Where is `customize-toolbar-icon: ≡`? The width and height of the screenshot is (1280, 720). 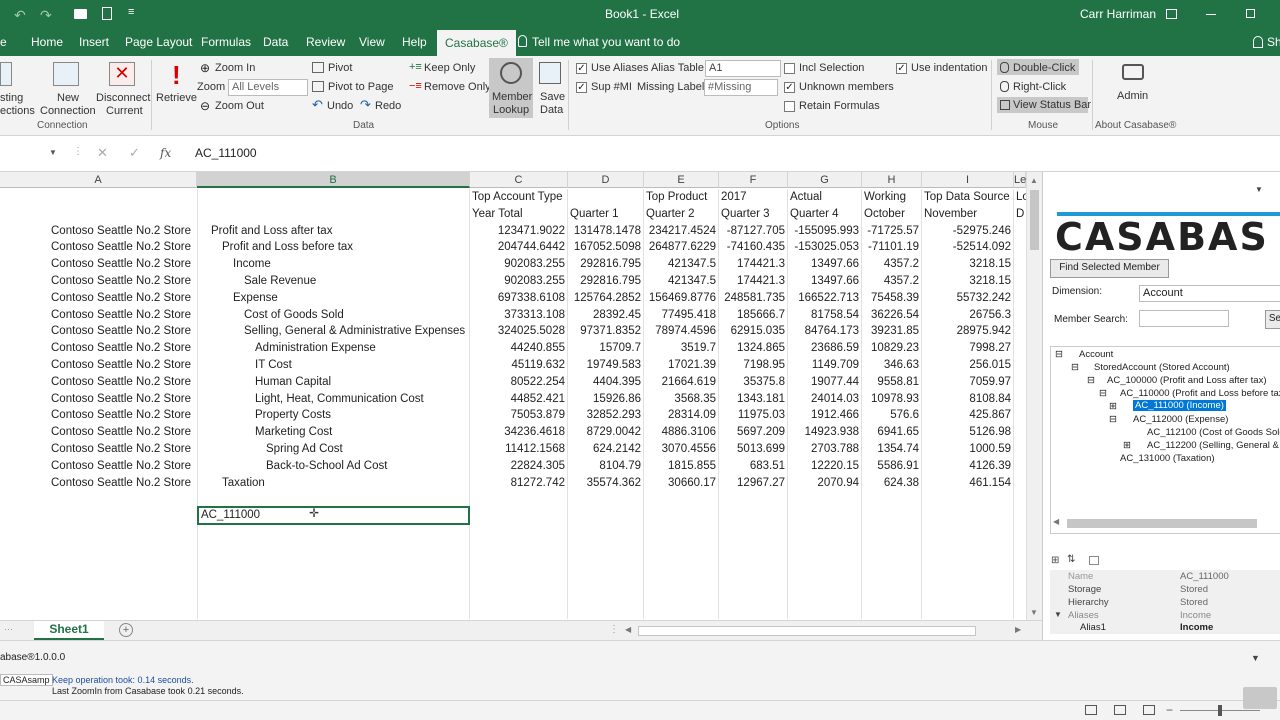
customize-toolbar-icon: ≡ is located at coordinates (131, 12).